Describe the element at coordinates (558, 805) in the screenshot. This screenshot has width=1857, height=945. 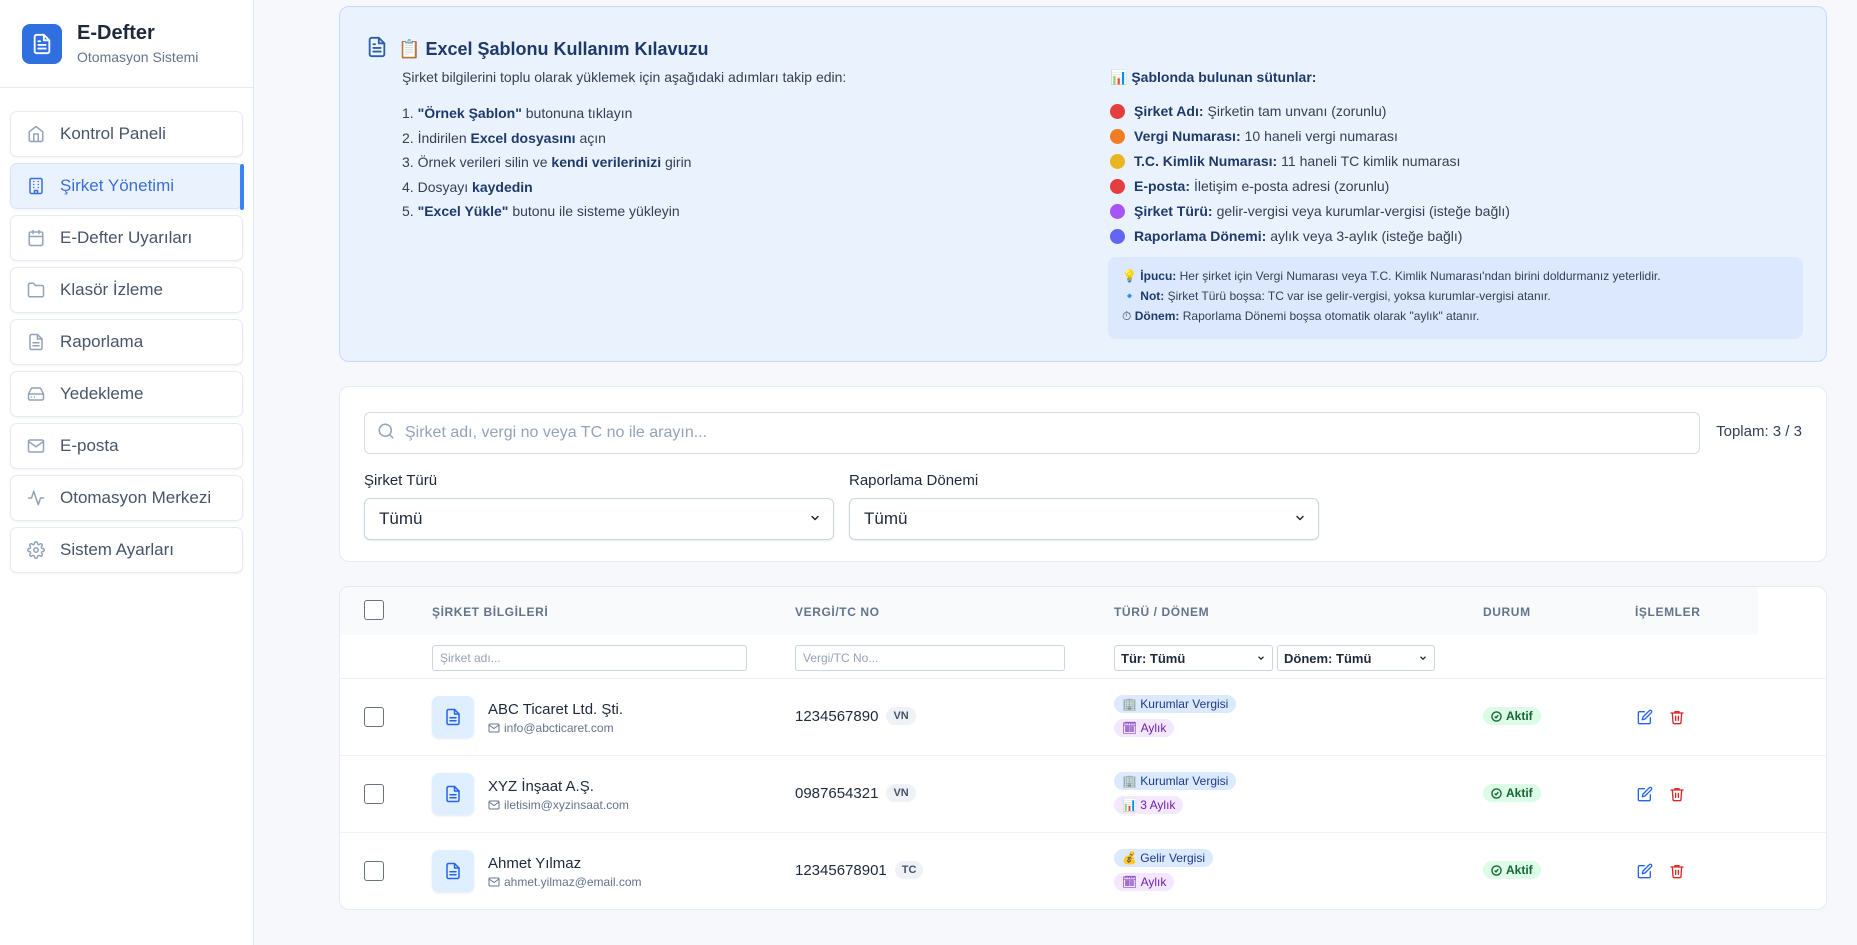
I see `company-email: iletisim@xyzinsaat.com` at that location.